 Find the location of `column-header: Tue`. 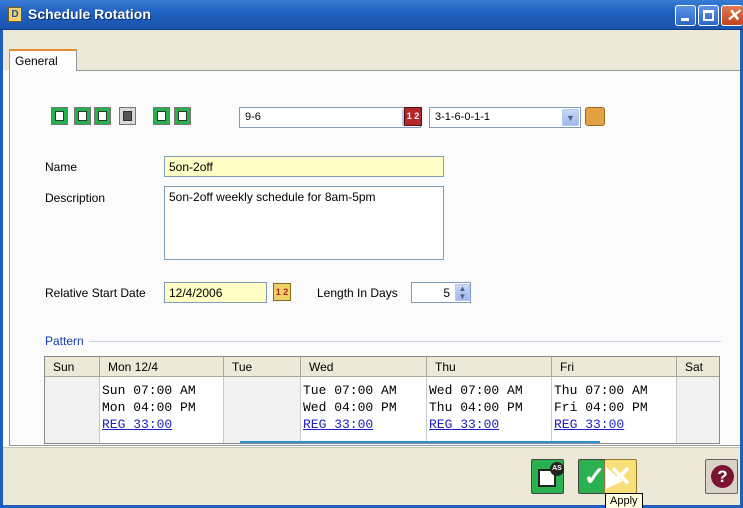

column-header: Tue is located at coordinates (262, 367).